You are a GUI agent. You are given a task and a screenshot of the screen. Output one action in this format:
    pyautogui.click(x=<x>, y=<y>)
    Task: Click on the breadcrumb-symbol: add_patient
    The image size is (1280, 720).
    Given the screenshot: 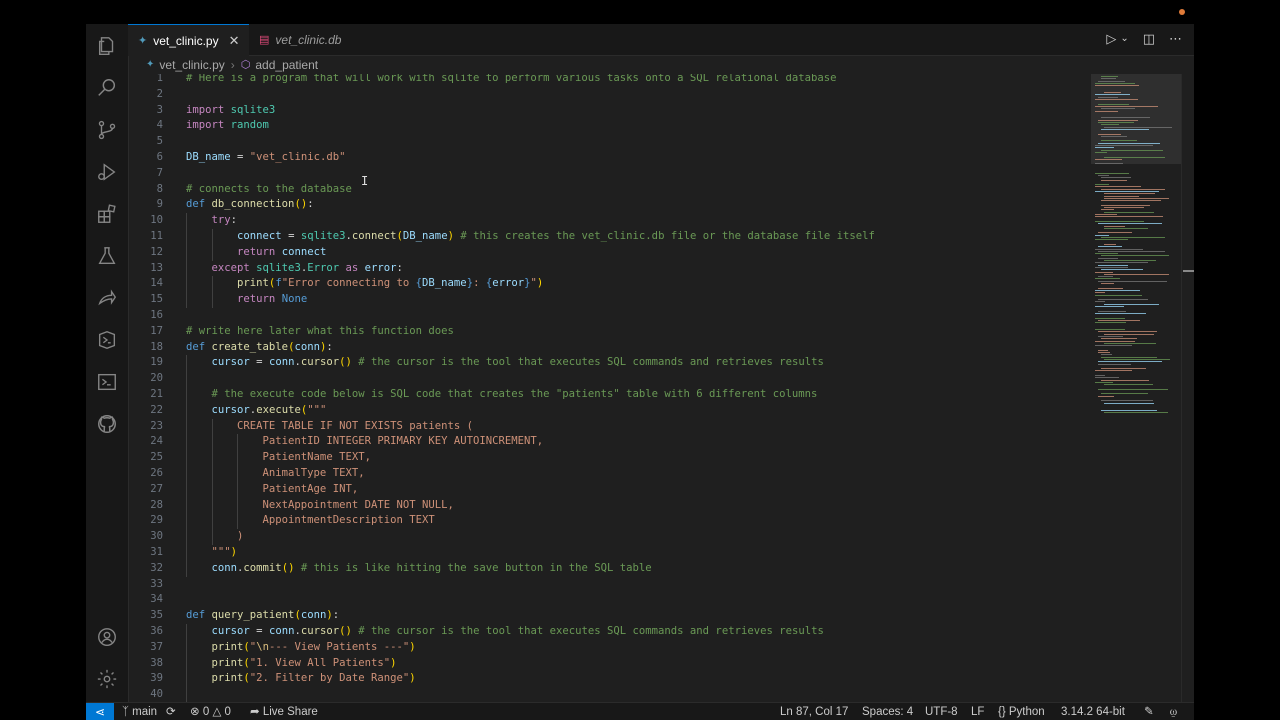 What is the action you would take?
    pyautogui.click(x=286, y=65)
    